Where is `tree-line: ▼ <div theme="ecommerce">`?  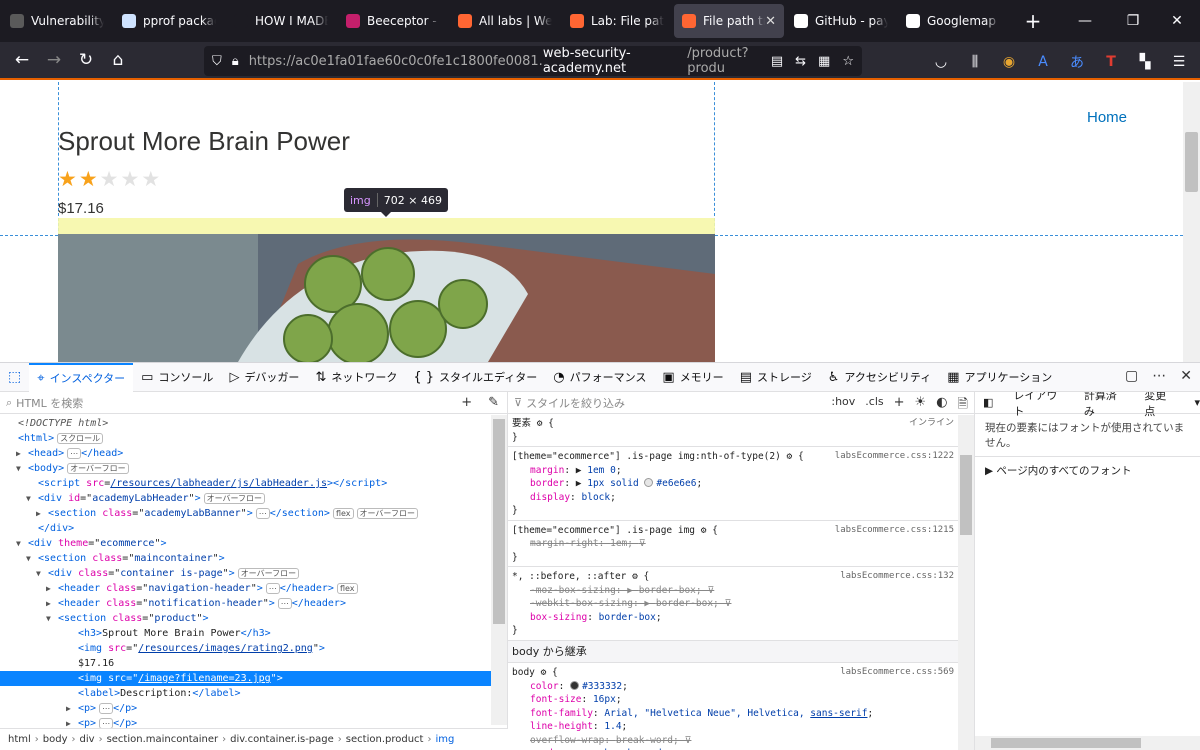 tree-line: ▼ <div theme="ecommerce"> is located at coordinates (253, 543).